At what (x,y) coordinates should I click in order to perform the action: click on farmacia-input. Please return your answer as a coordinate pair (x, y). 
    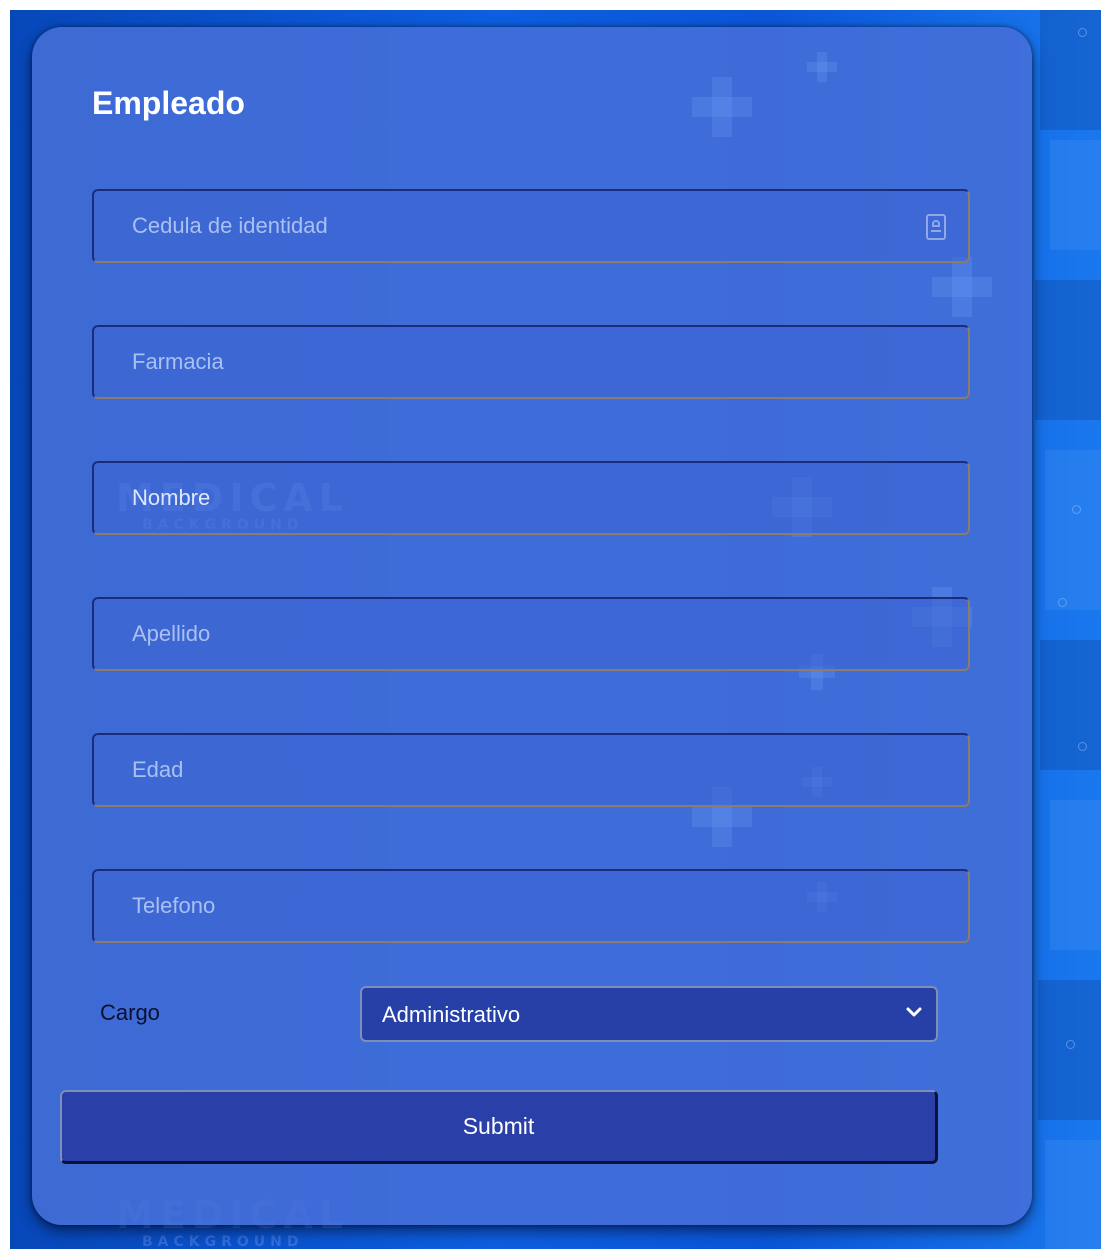
    Looking at the image, I should click on (531, 362).